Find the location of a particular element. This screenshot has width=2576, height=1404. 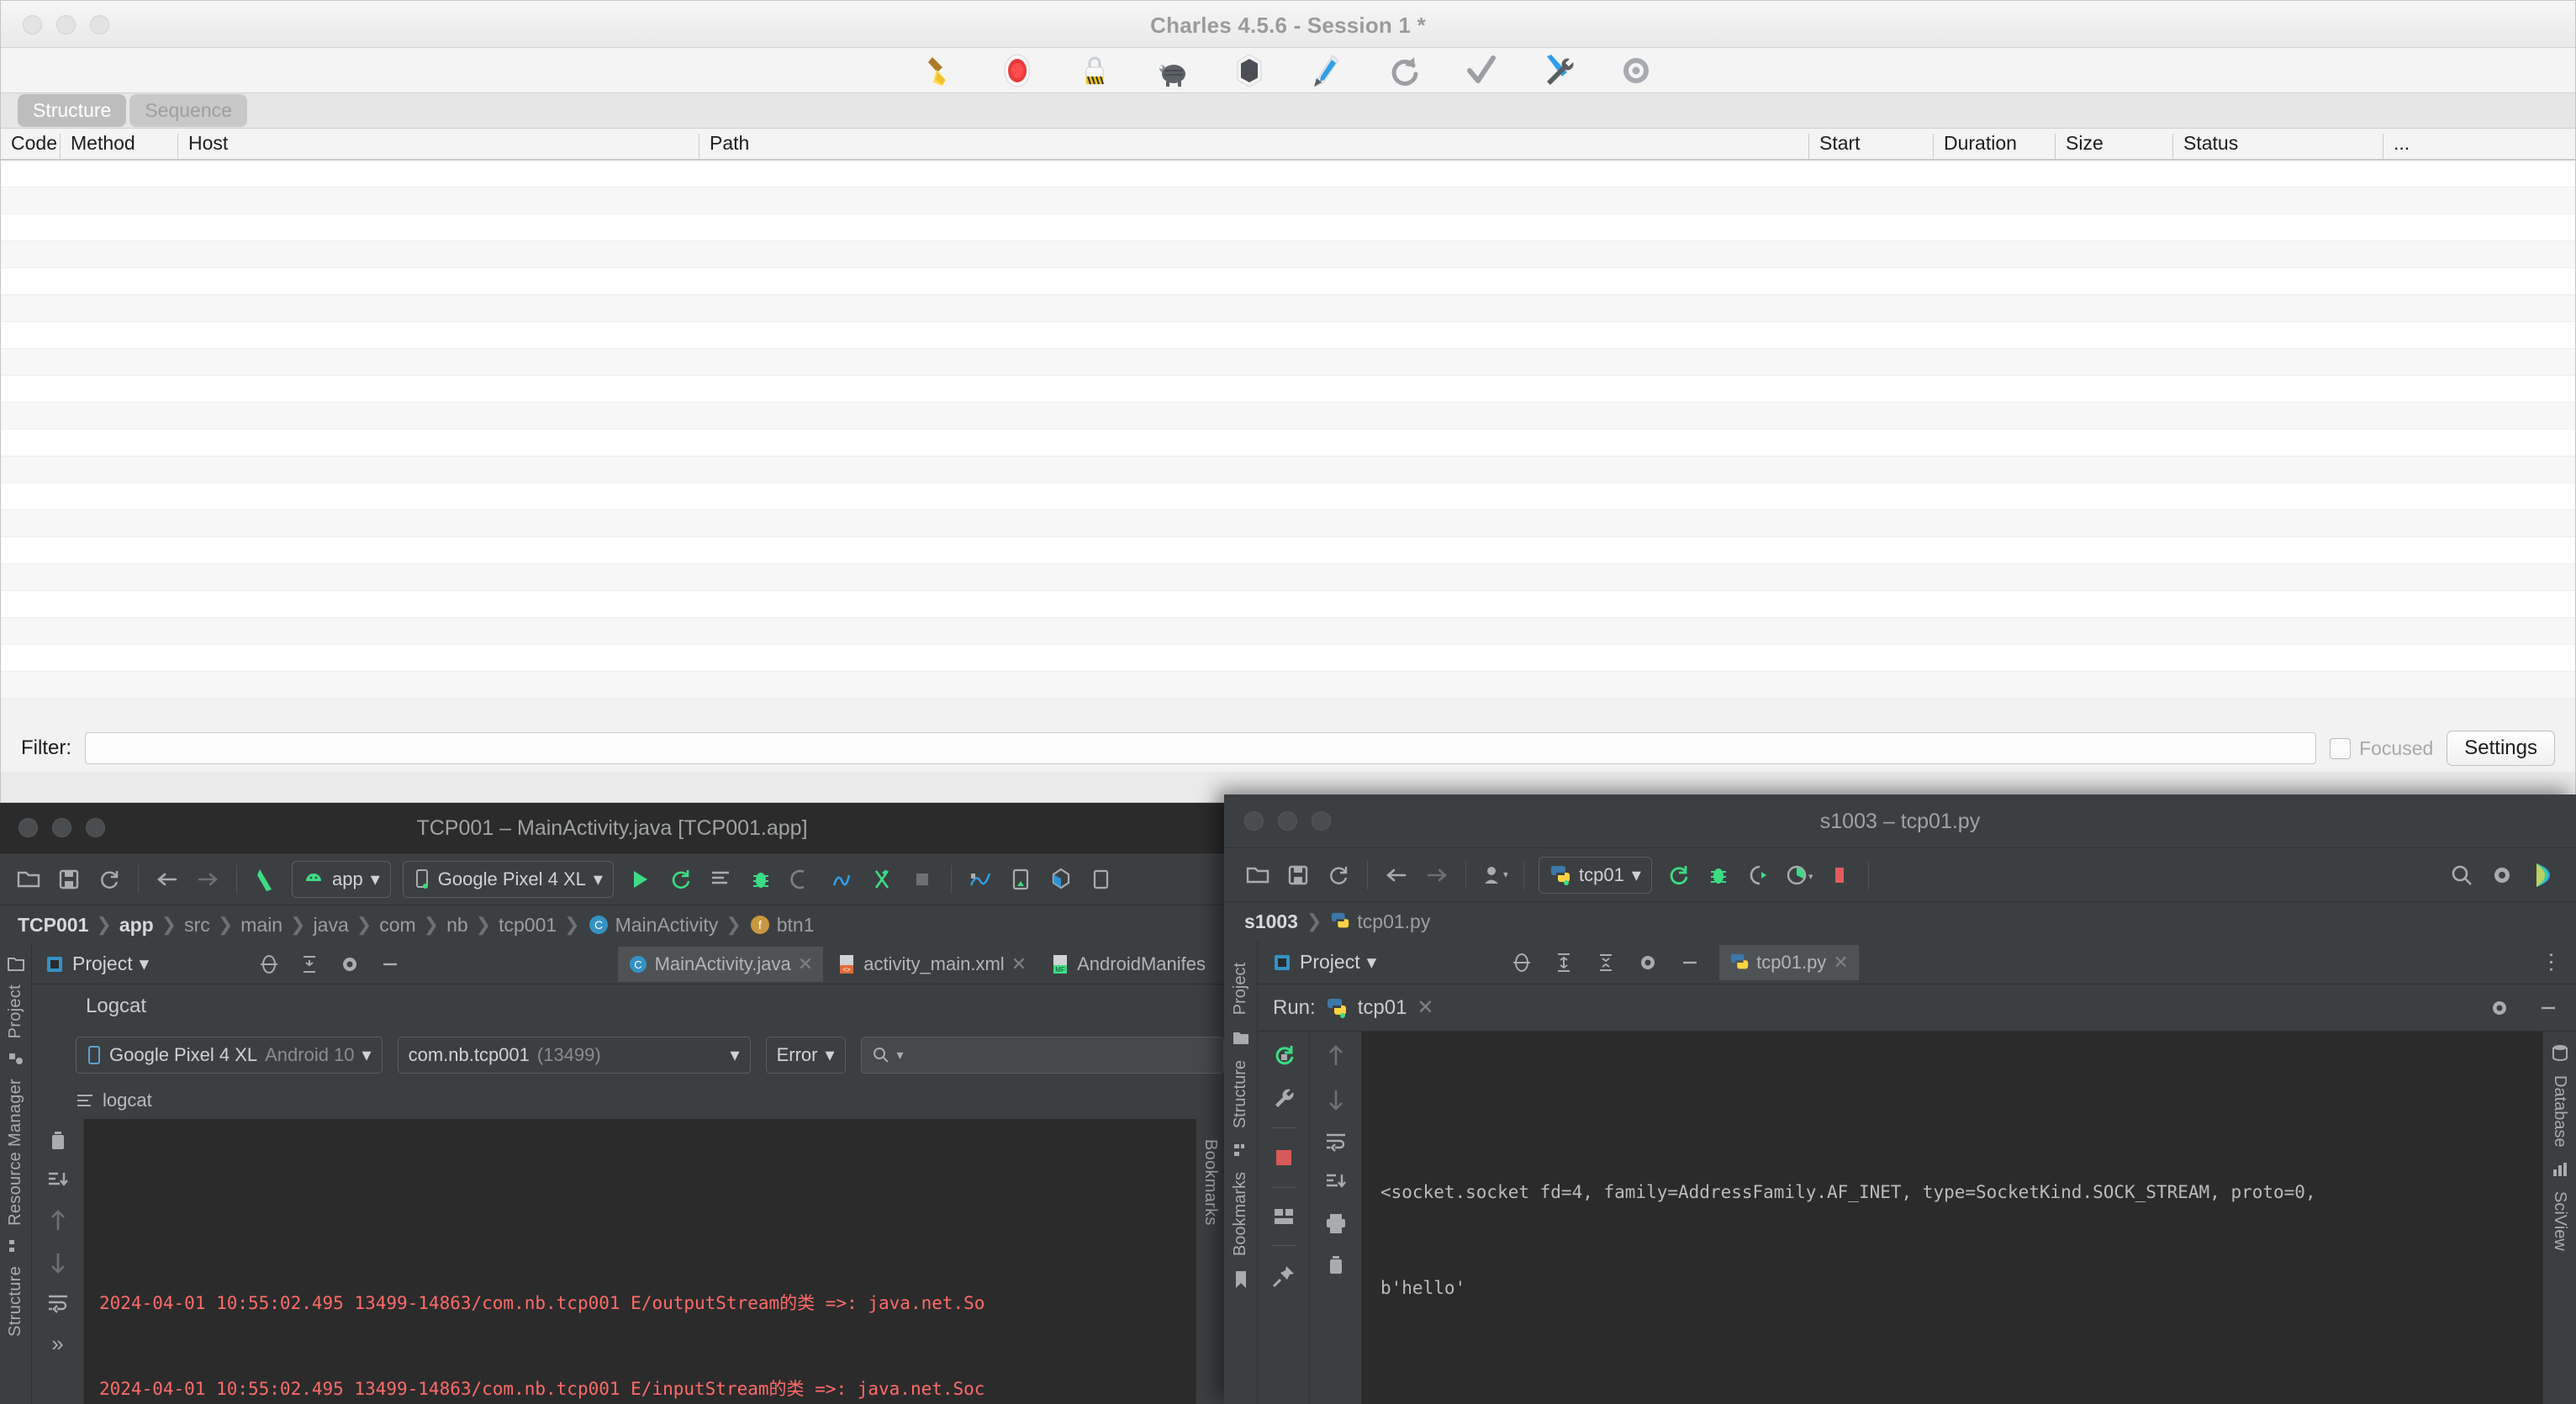

column-header-code: Code is located at coordinates (30, 146).